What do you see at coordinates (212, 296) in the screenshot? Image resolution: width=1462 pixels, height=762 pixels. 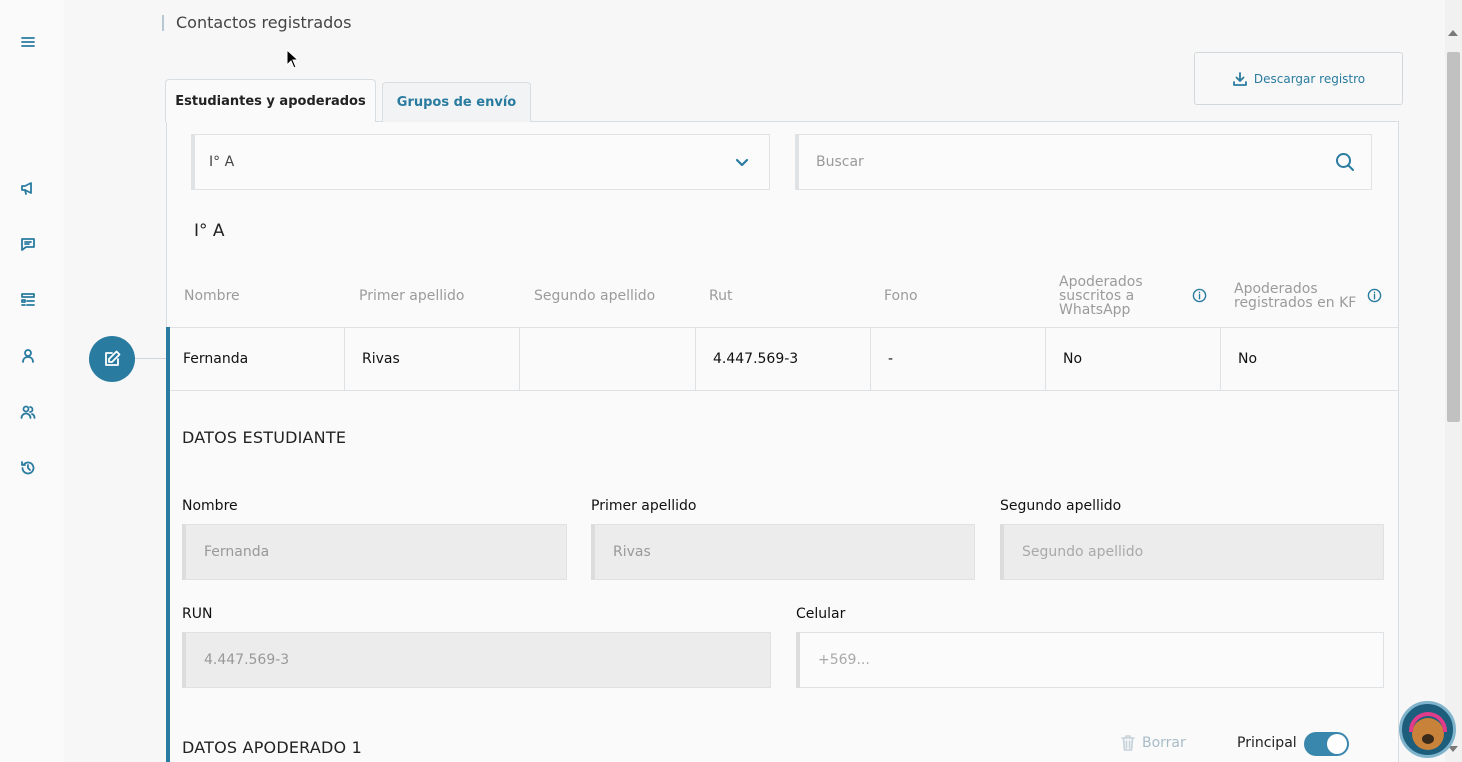 I see `column-header-nombre-label: Nombre` at bounding box center [212, 296].